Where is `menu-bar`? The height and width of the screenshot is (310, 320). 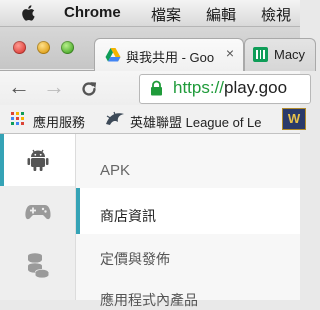 menu-bar is located at coordinates (150, 13).